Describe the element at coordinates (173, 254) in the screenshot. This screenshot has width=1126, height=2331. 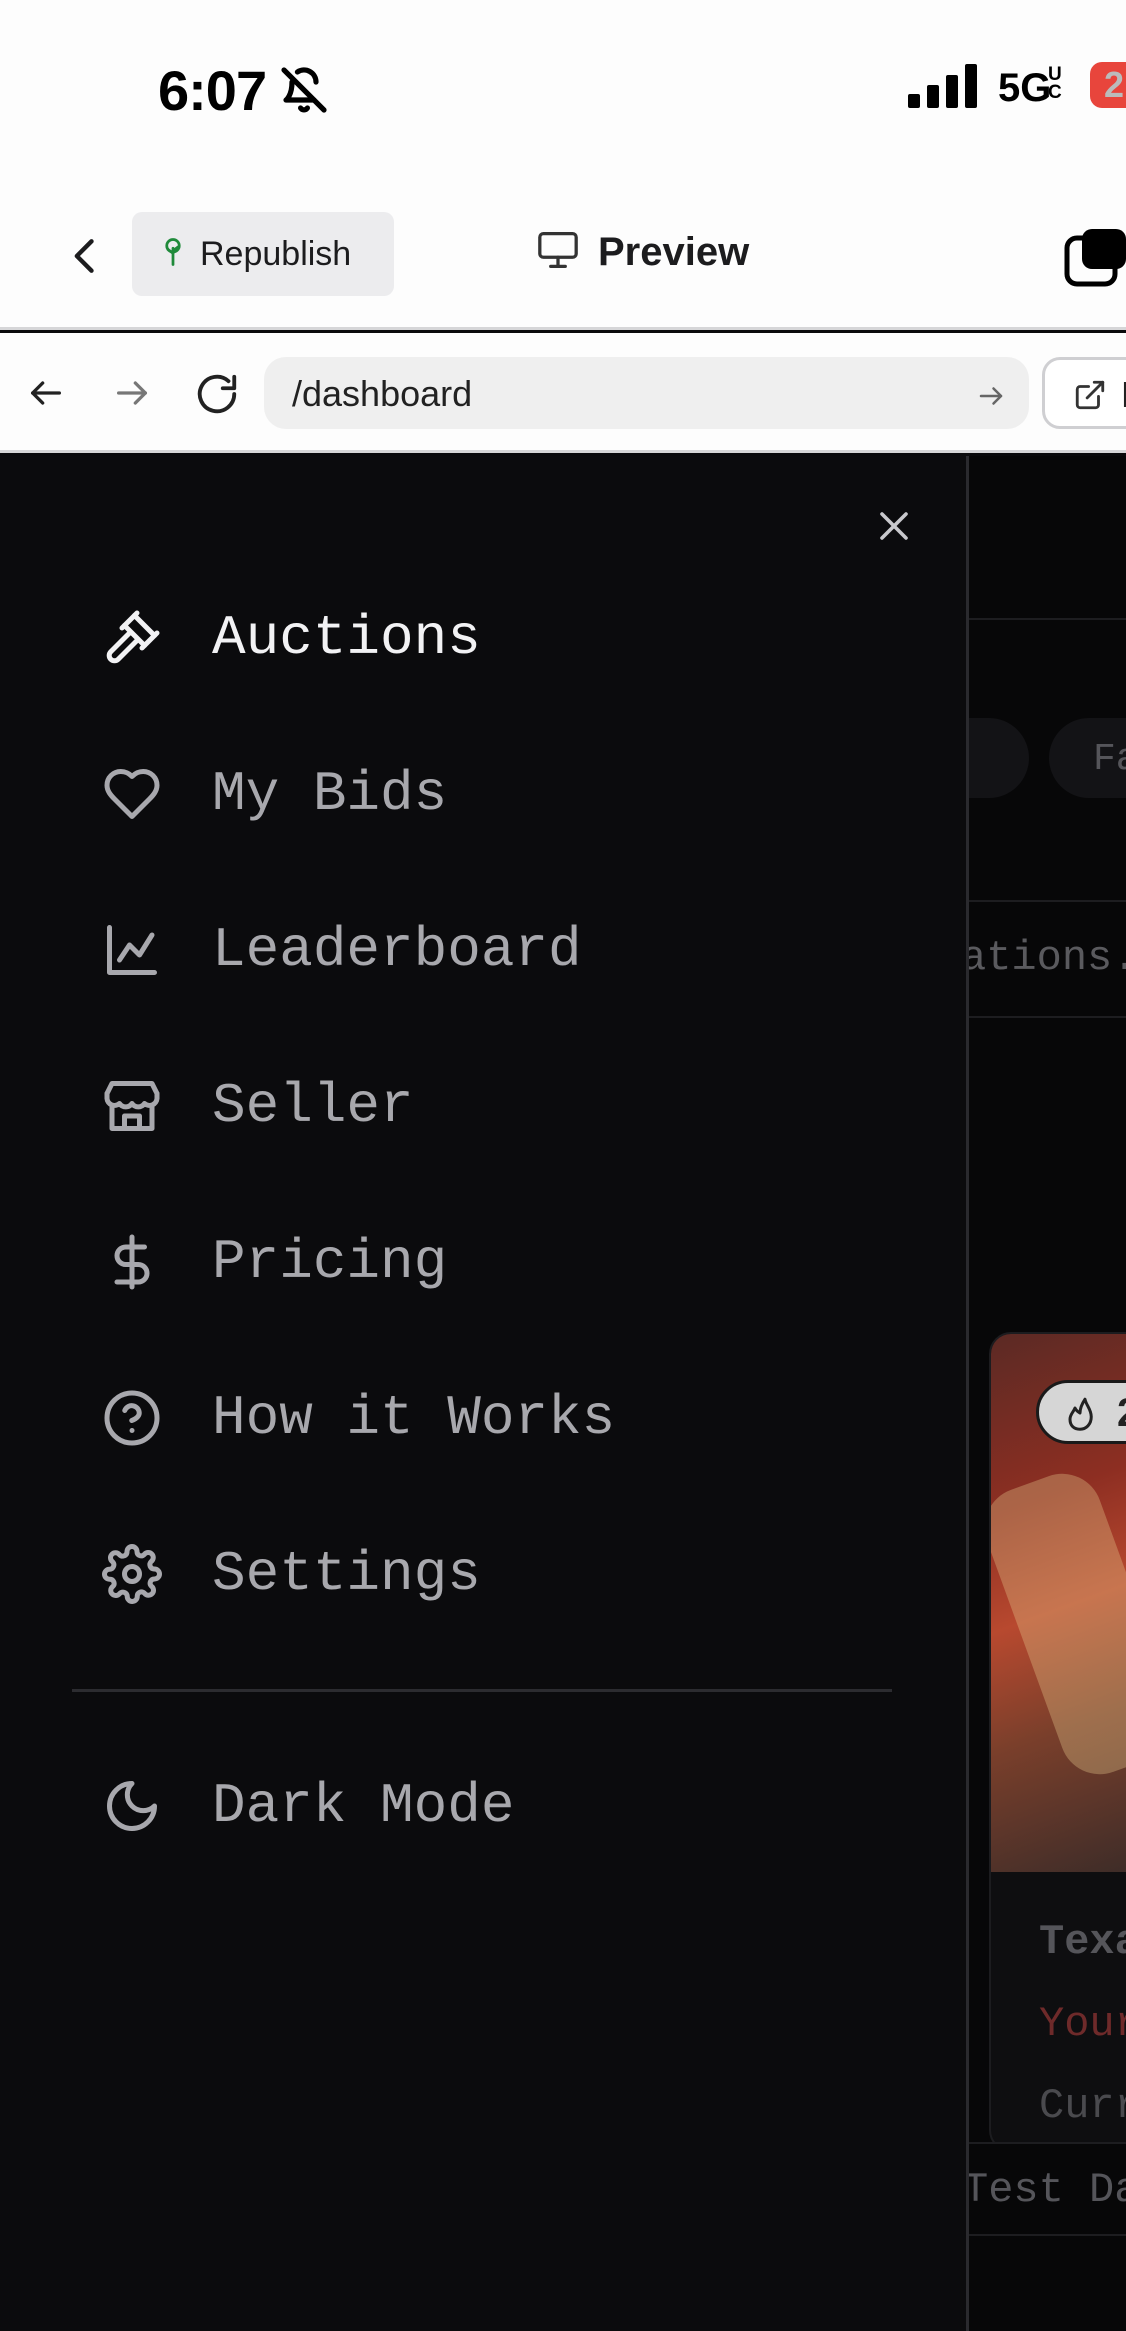
I see `tree-icon` at that location.